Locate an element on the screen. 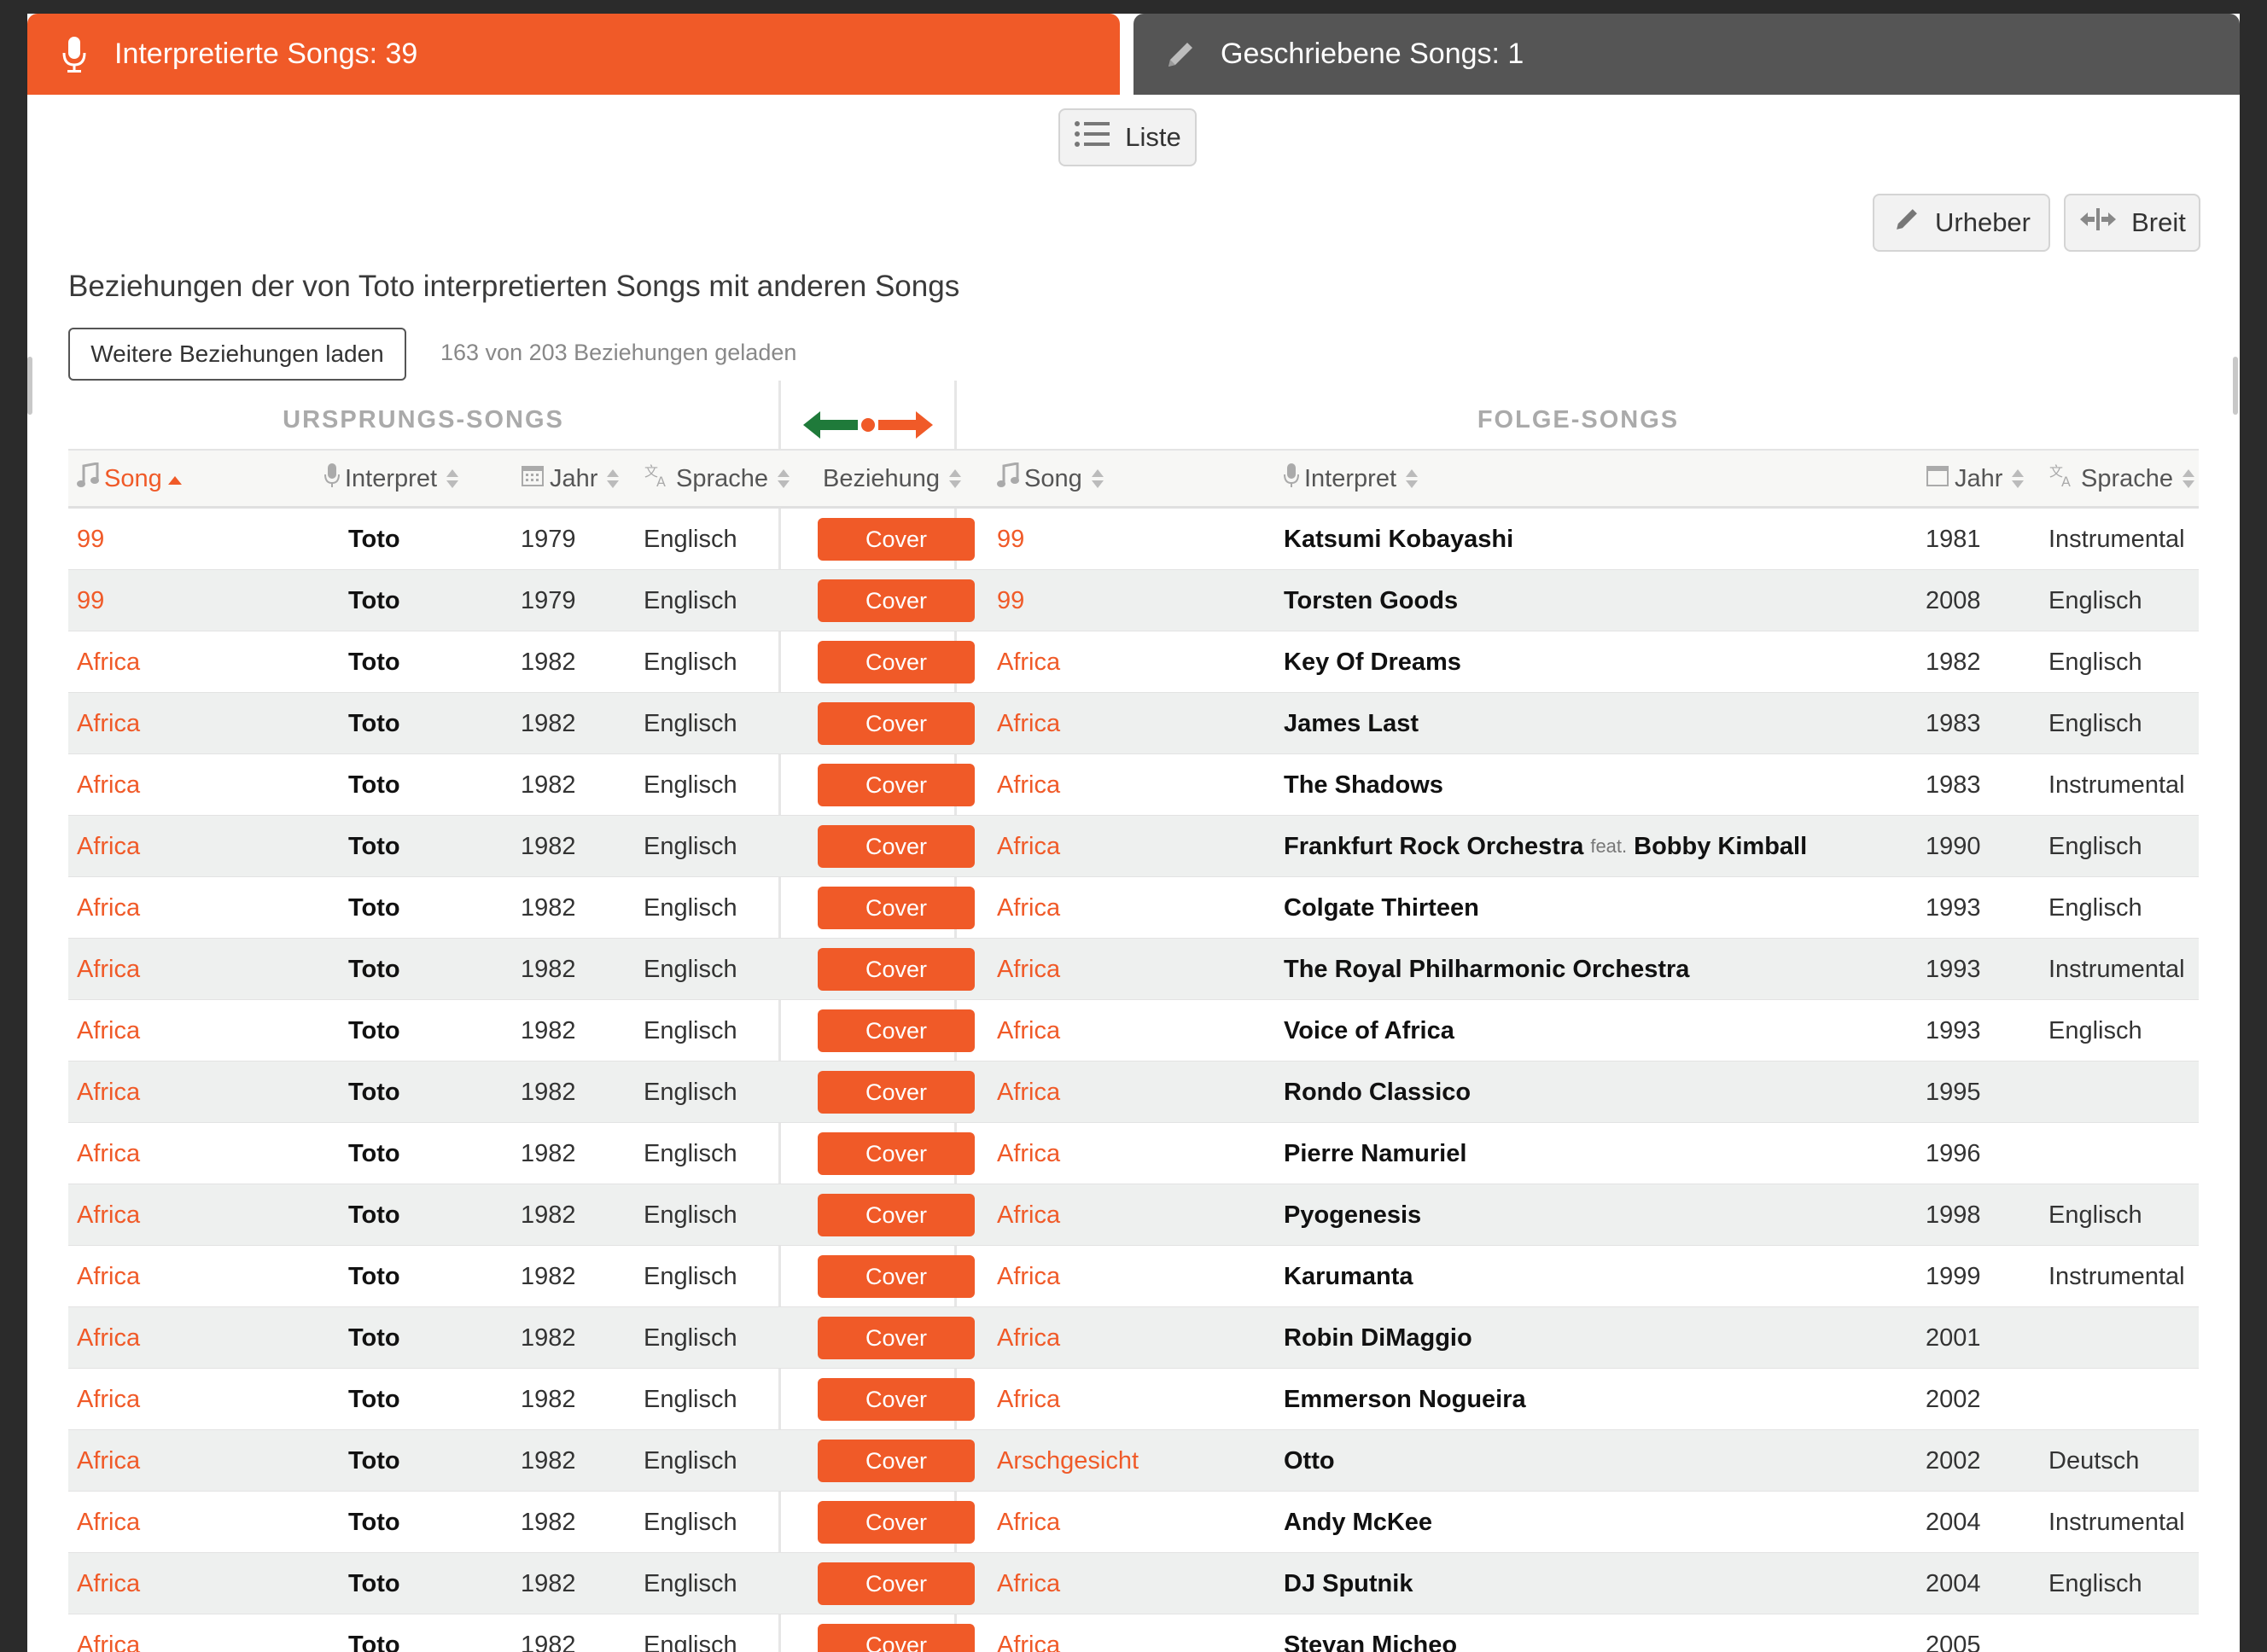 The width and height of the screenshot is (2267, 1652). interpret2-link: DJ Sputnik is located at coordinates (1348, 1584).